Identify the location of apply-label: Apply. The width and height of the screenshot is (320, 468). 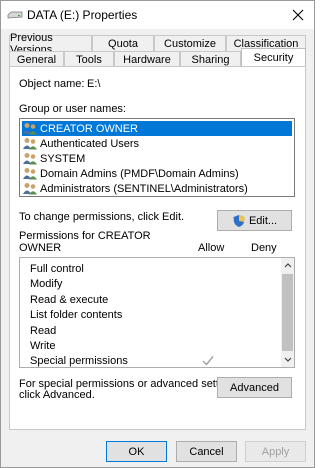
(275, 451).